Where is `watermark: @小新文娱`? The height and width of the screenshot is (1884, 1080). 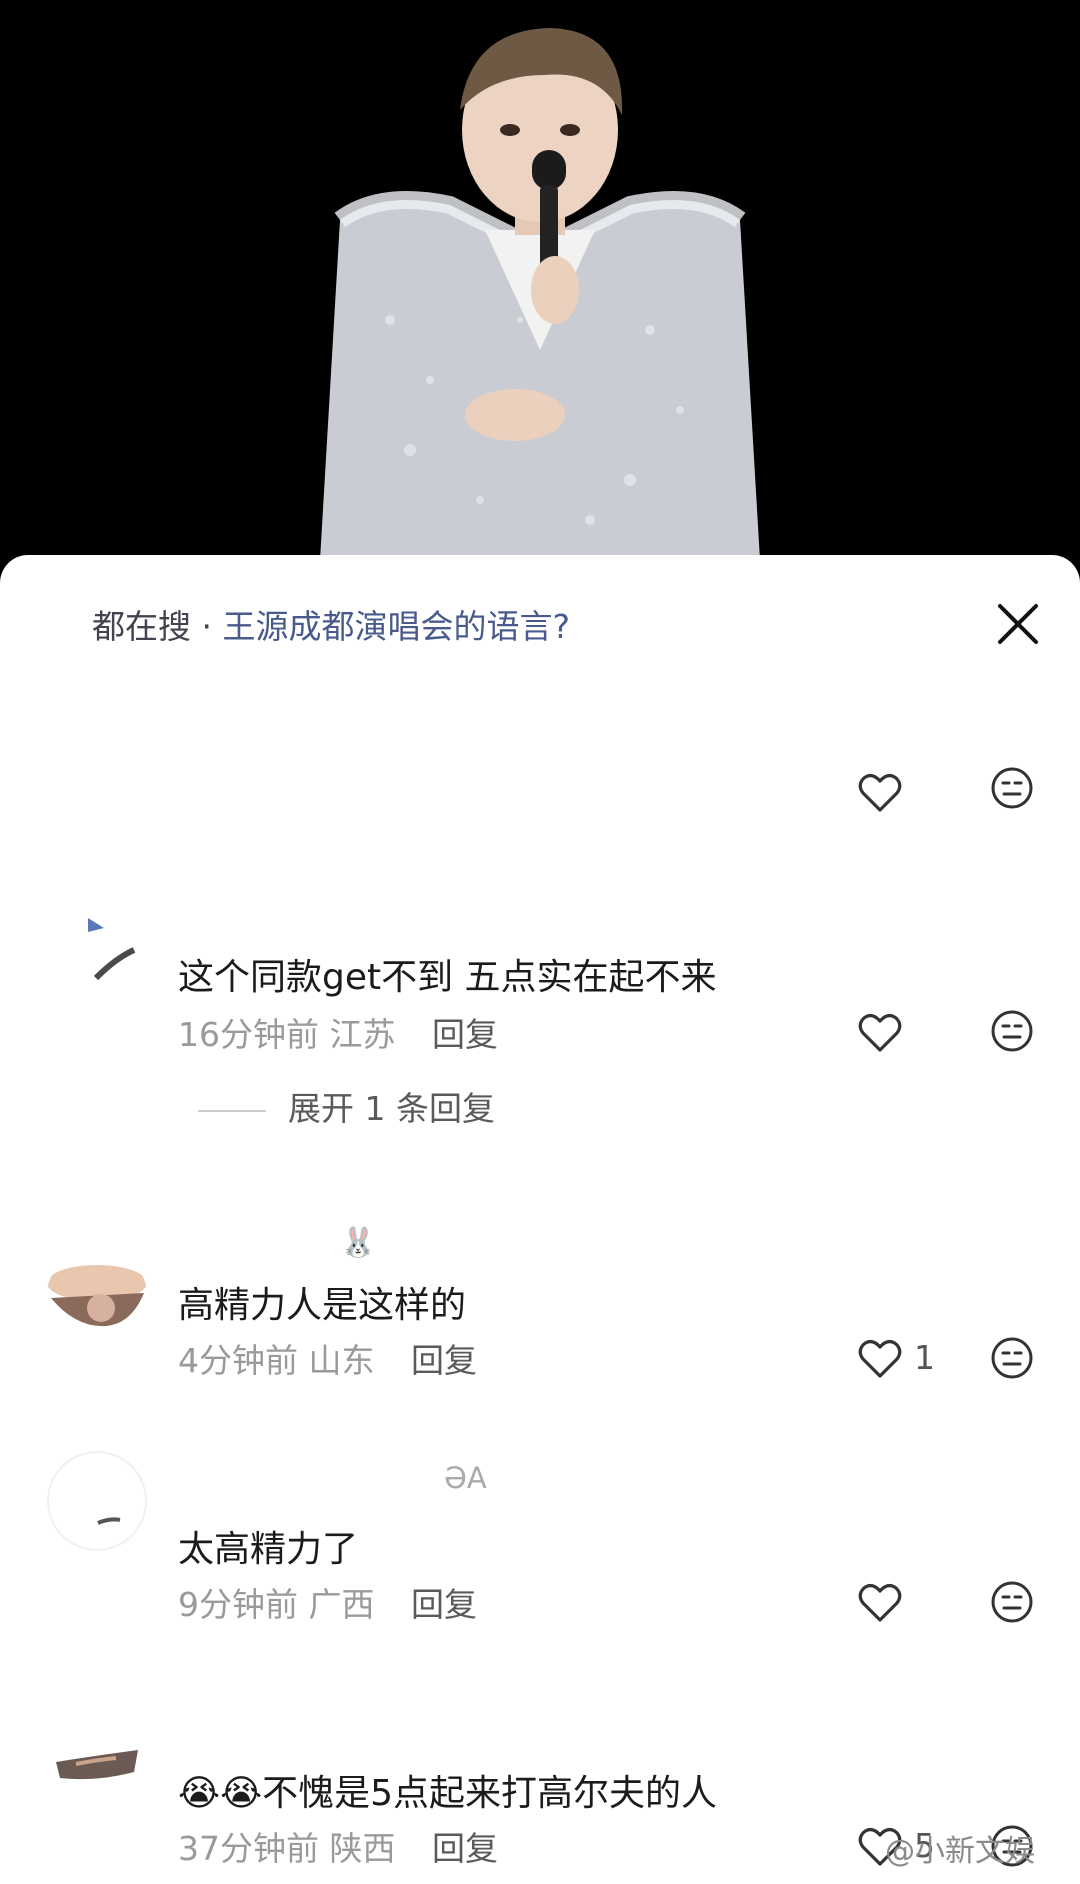 watermark: @小新文娱 is located at coordinates (960, 1851).